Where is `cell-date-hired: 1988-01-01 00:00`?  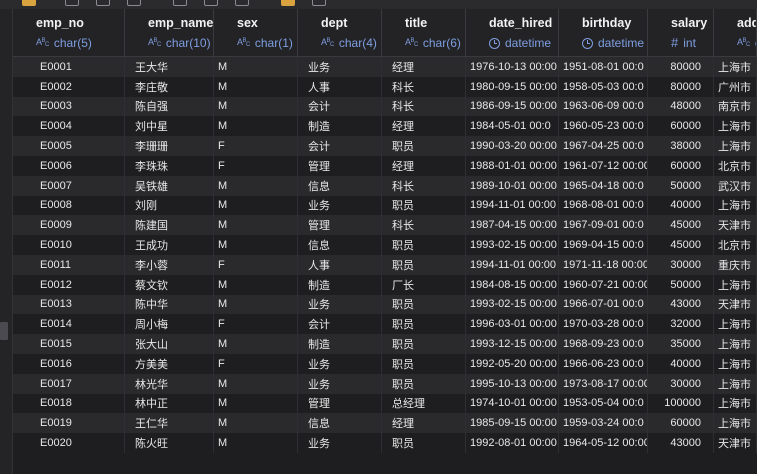 cell-date-hired: 1988-01-01 00:00 is located at coordinates (512, 165).